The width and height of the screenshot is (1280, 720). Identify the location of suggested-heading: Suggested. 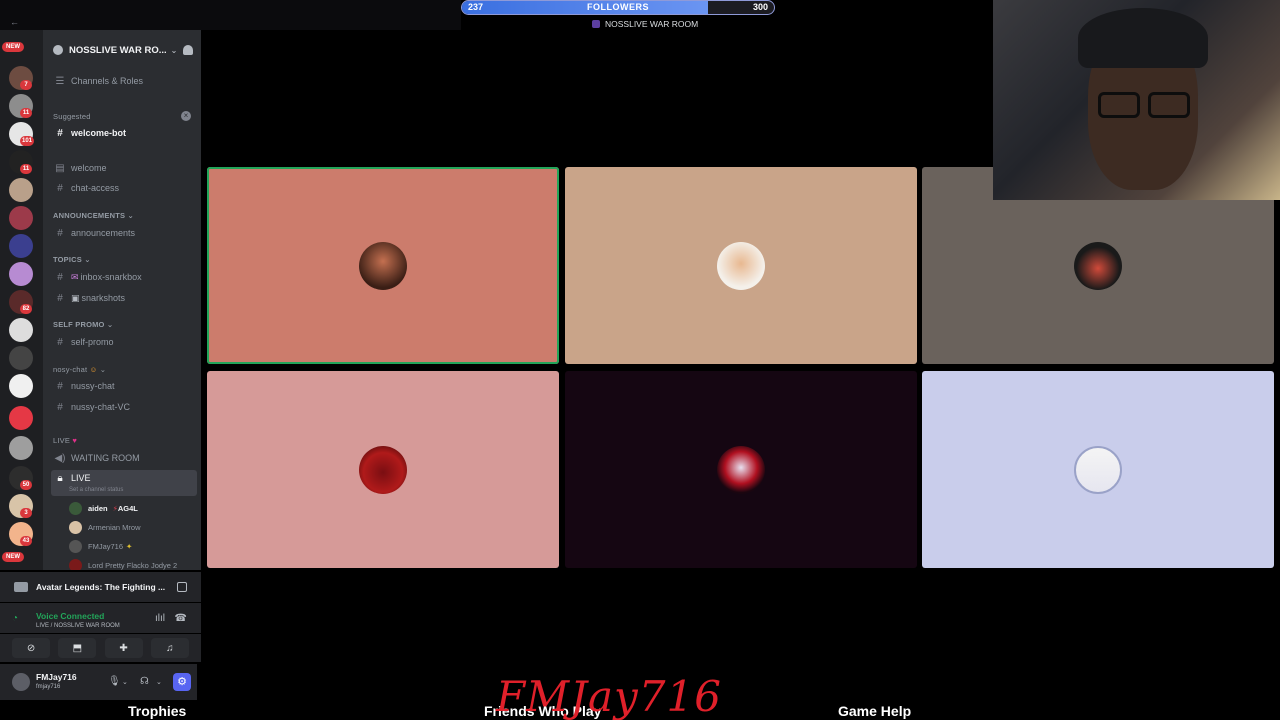
(72, 116).